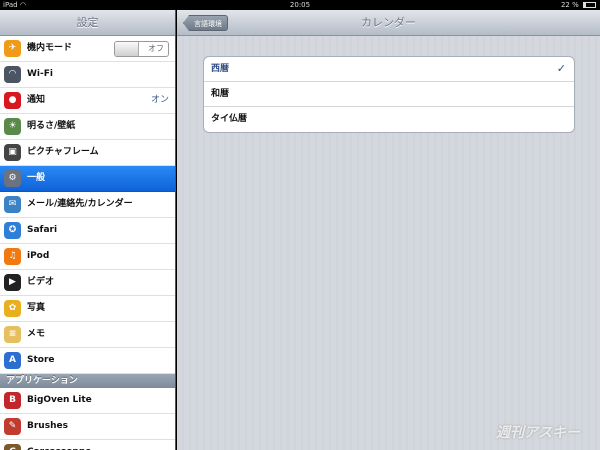 The height and width of the screenshot is (450, 600). Describe the element at coordinates (41, 360) in the screenshot. I see `sidebar-item-label: Store` at that location.